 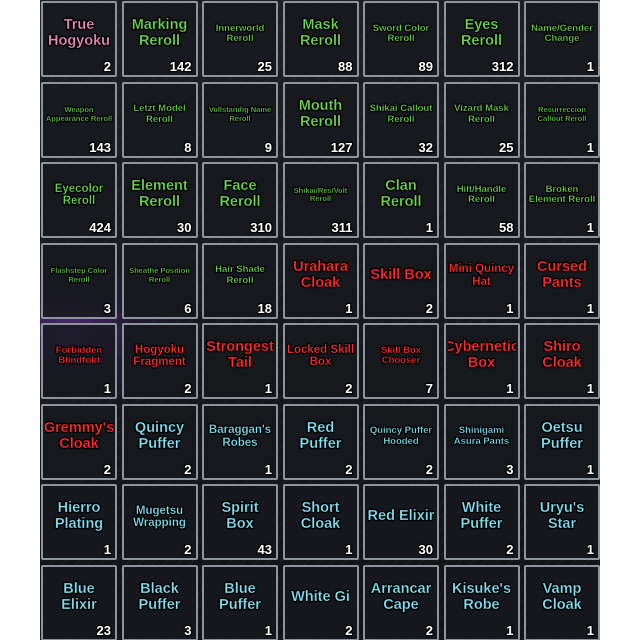 I want to click on item-slot-vamp-cloak: Vamp Cloak 1, so click(x=562, y=602).